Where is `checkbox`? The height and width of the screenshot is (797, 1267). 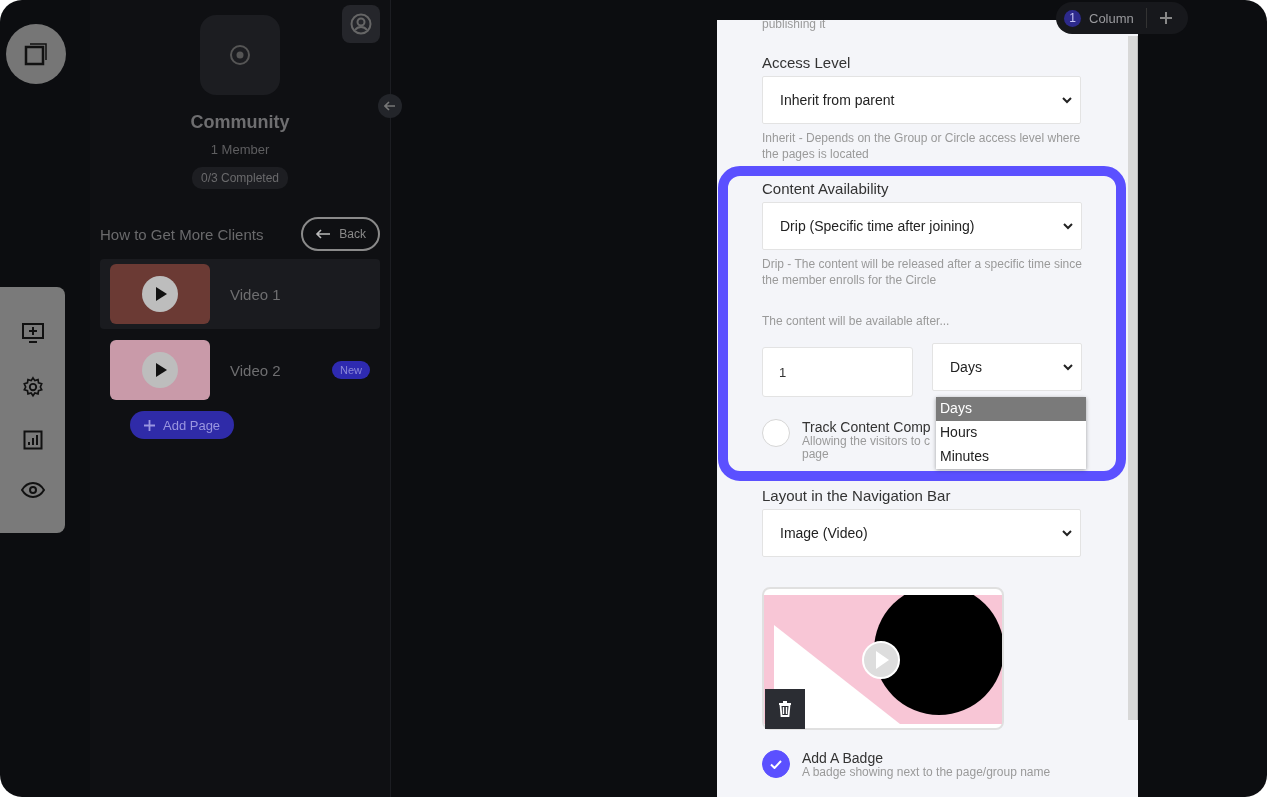 checkbox is located at coordinates (776, 764).